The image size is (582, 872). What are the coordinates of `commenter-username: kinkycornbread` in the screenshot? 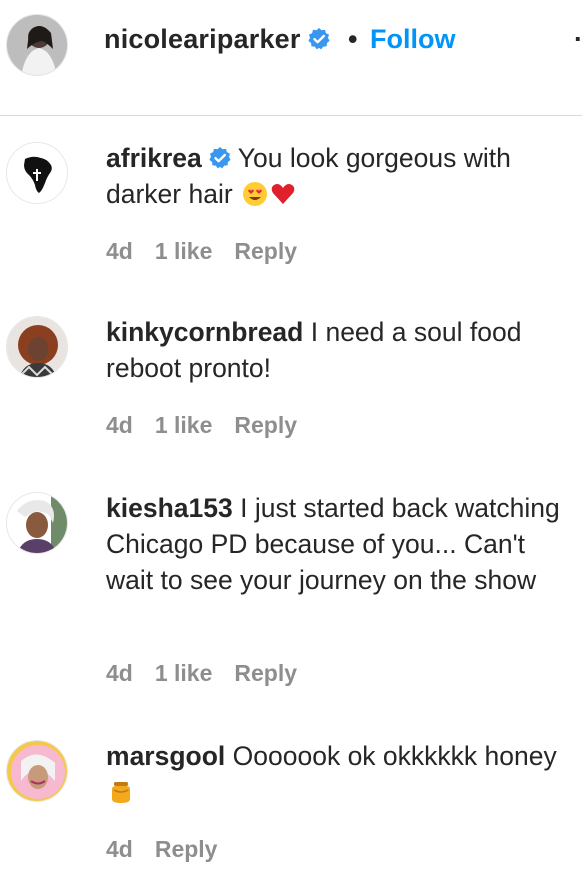 It's located at (204, 332).